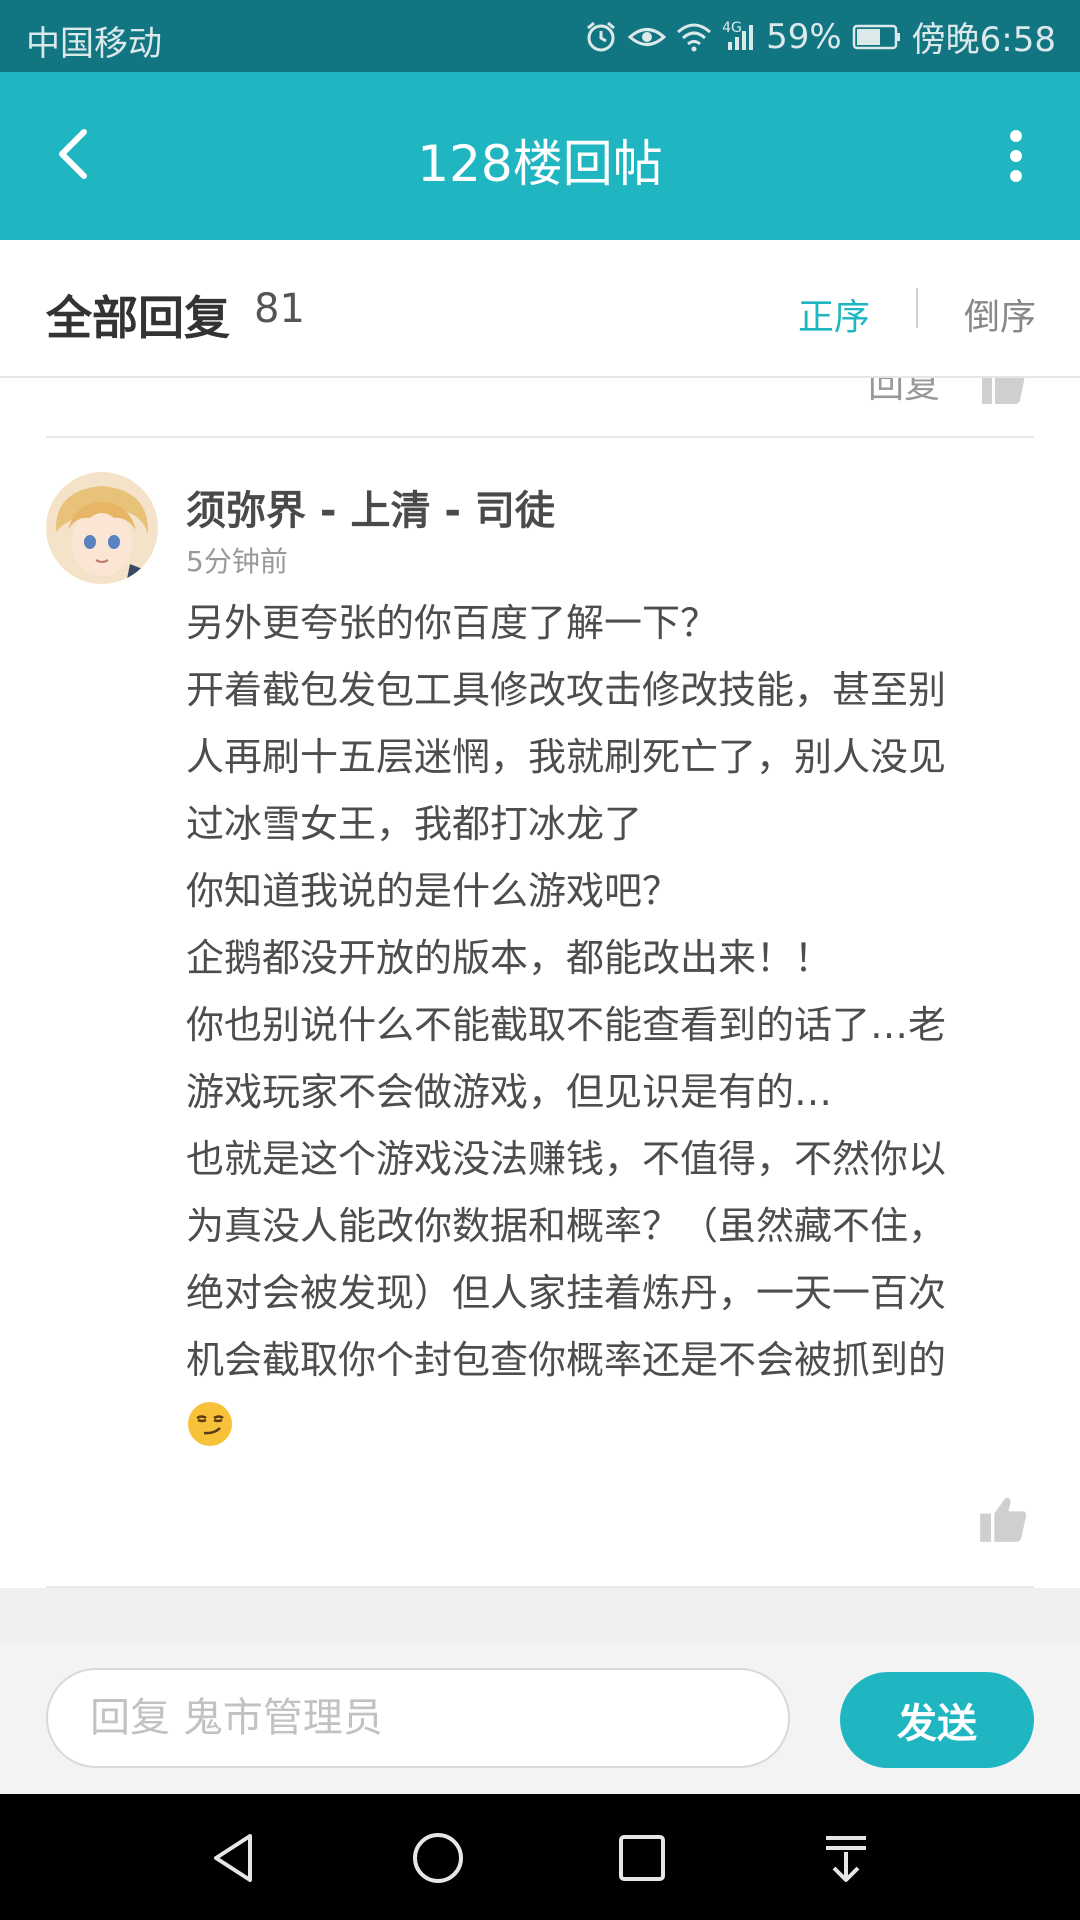 The height and width of the screenshot is (1920, 1080). What do you see at coordinates (94, 44) in the screenshot?
I see `carrier-label: 中国移动` at bounding box center [94, 44].